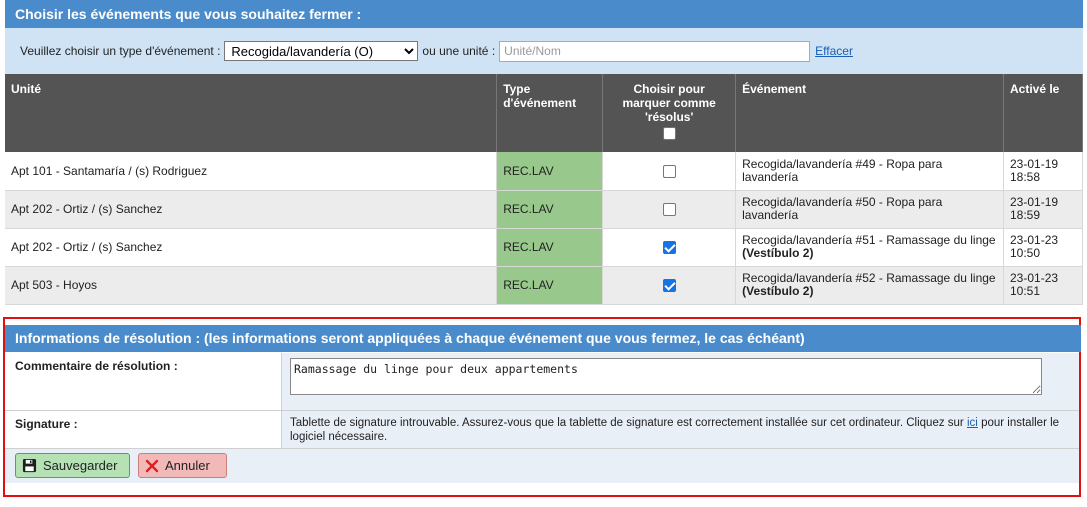 This screenshot has width=1087, height=507. Describe the element at coordinates (143, 381) in the screenshot. I see `comment-label: Commentaire de résolution :` at that location.